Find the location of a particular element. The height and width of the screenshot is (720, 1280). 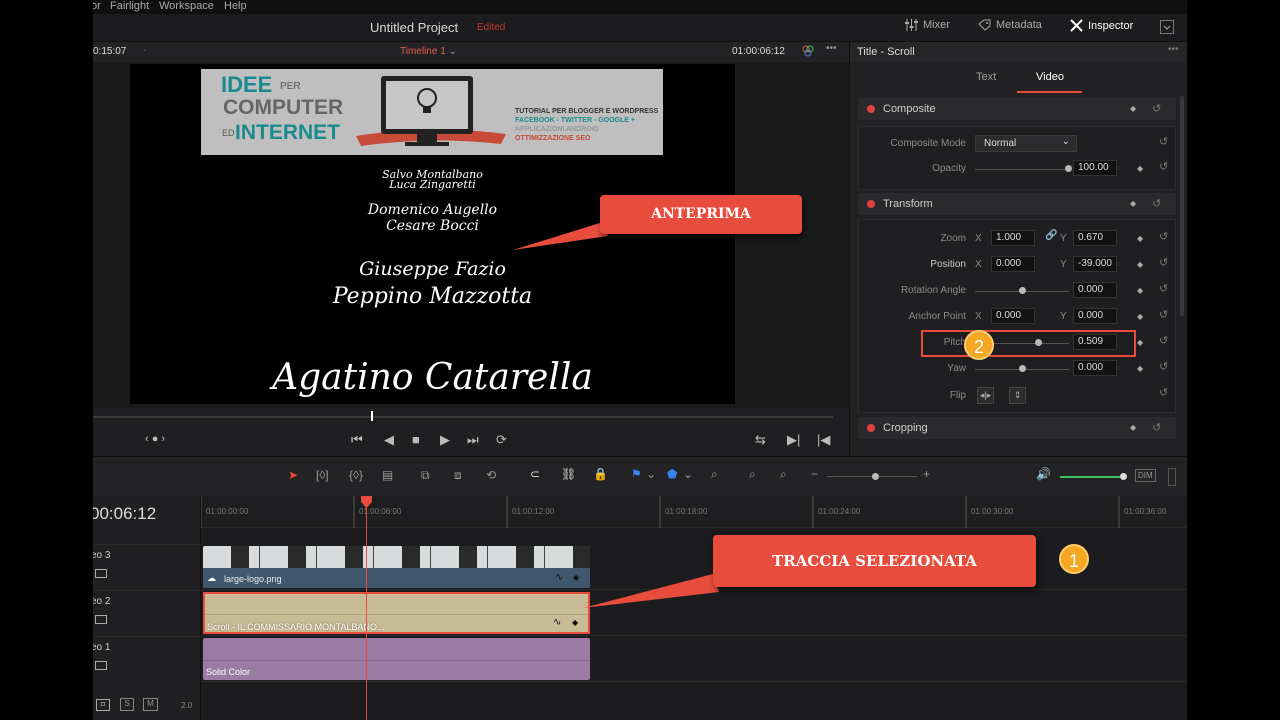

flip-horizontal-icon: ◂|▸ is located at coordinates (985, 395).